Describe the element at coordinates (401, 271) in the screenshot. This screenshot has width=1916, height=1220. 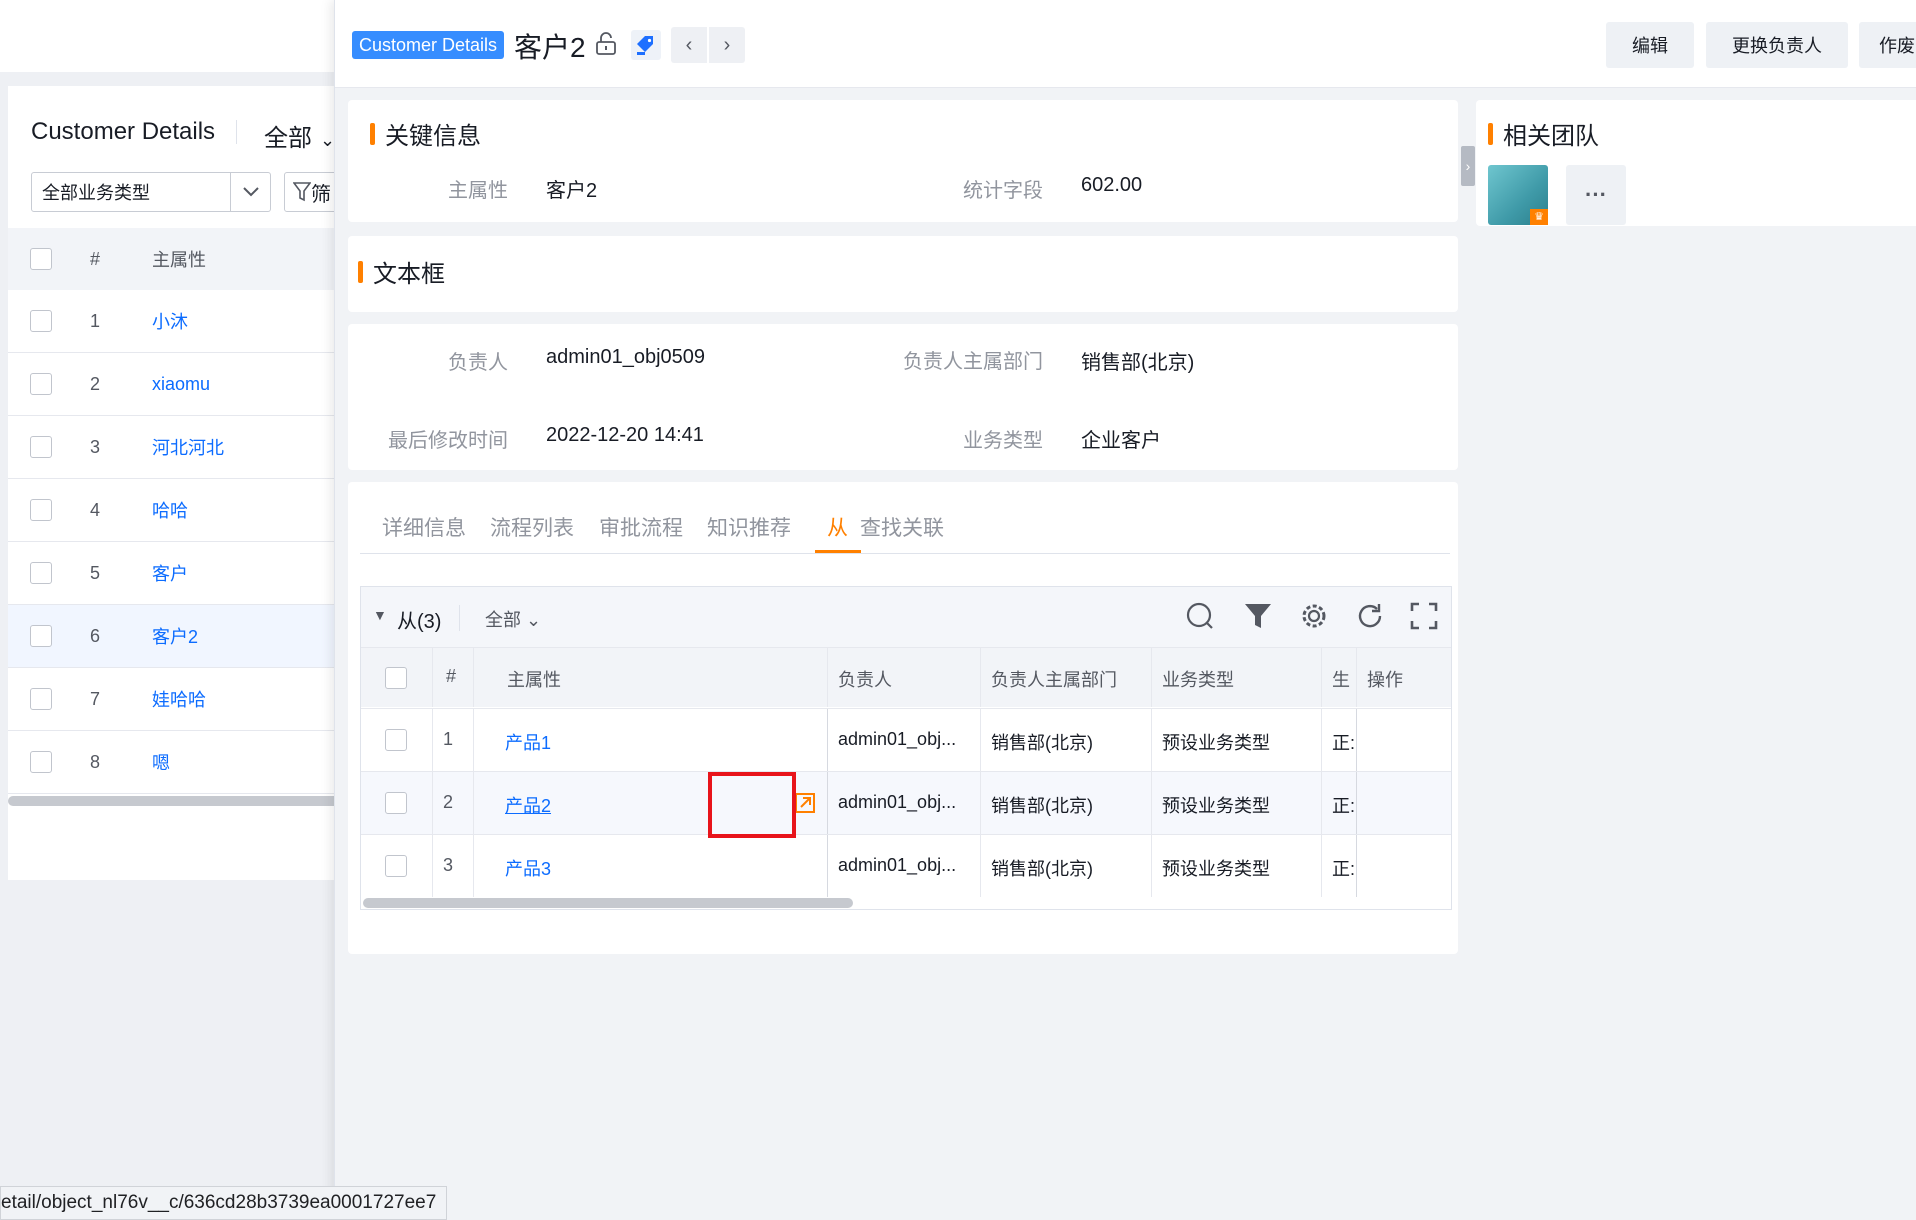
I see `text-box-title: 文本框` at that location.